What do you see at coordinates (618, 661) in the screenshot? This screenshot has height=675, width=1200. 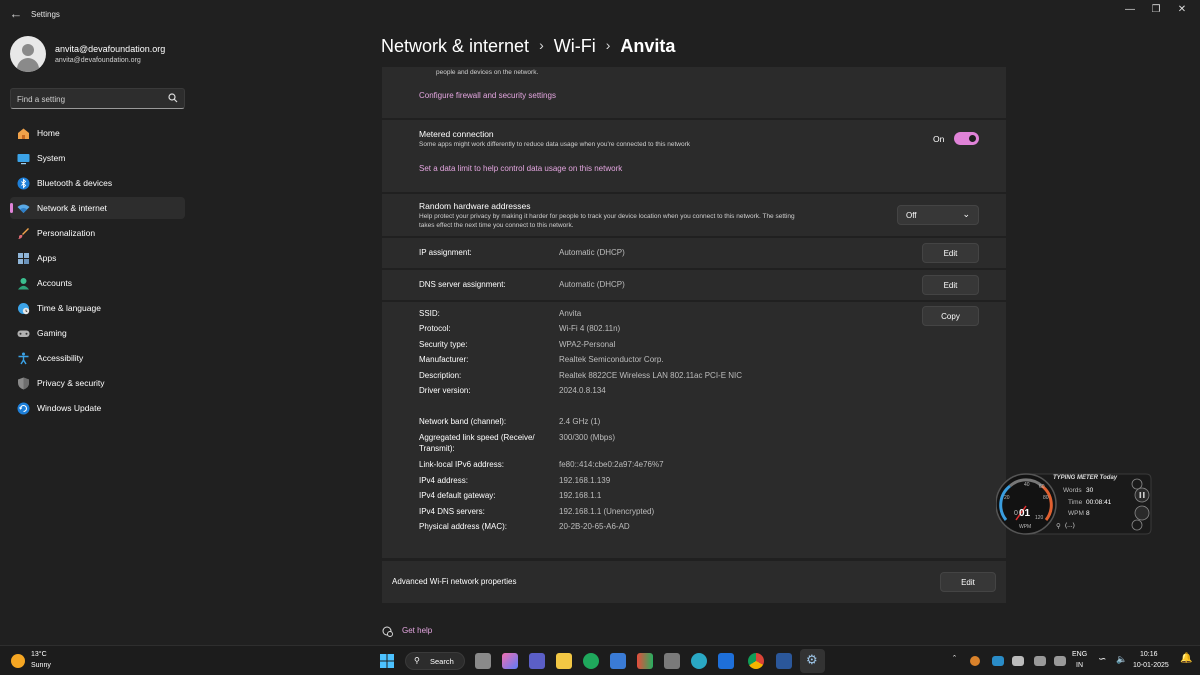 I see `store-icon` at bounding box center [618, 661].